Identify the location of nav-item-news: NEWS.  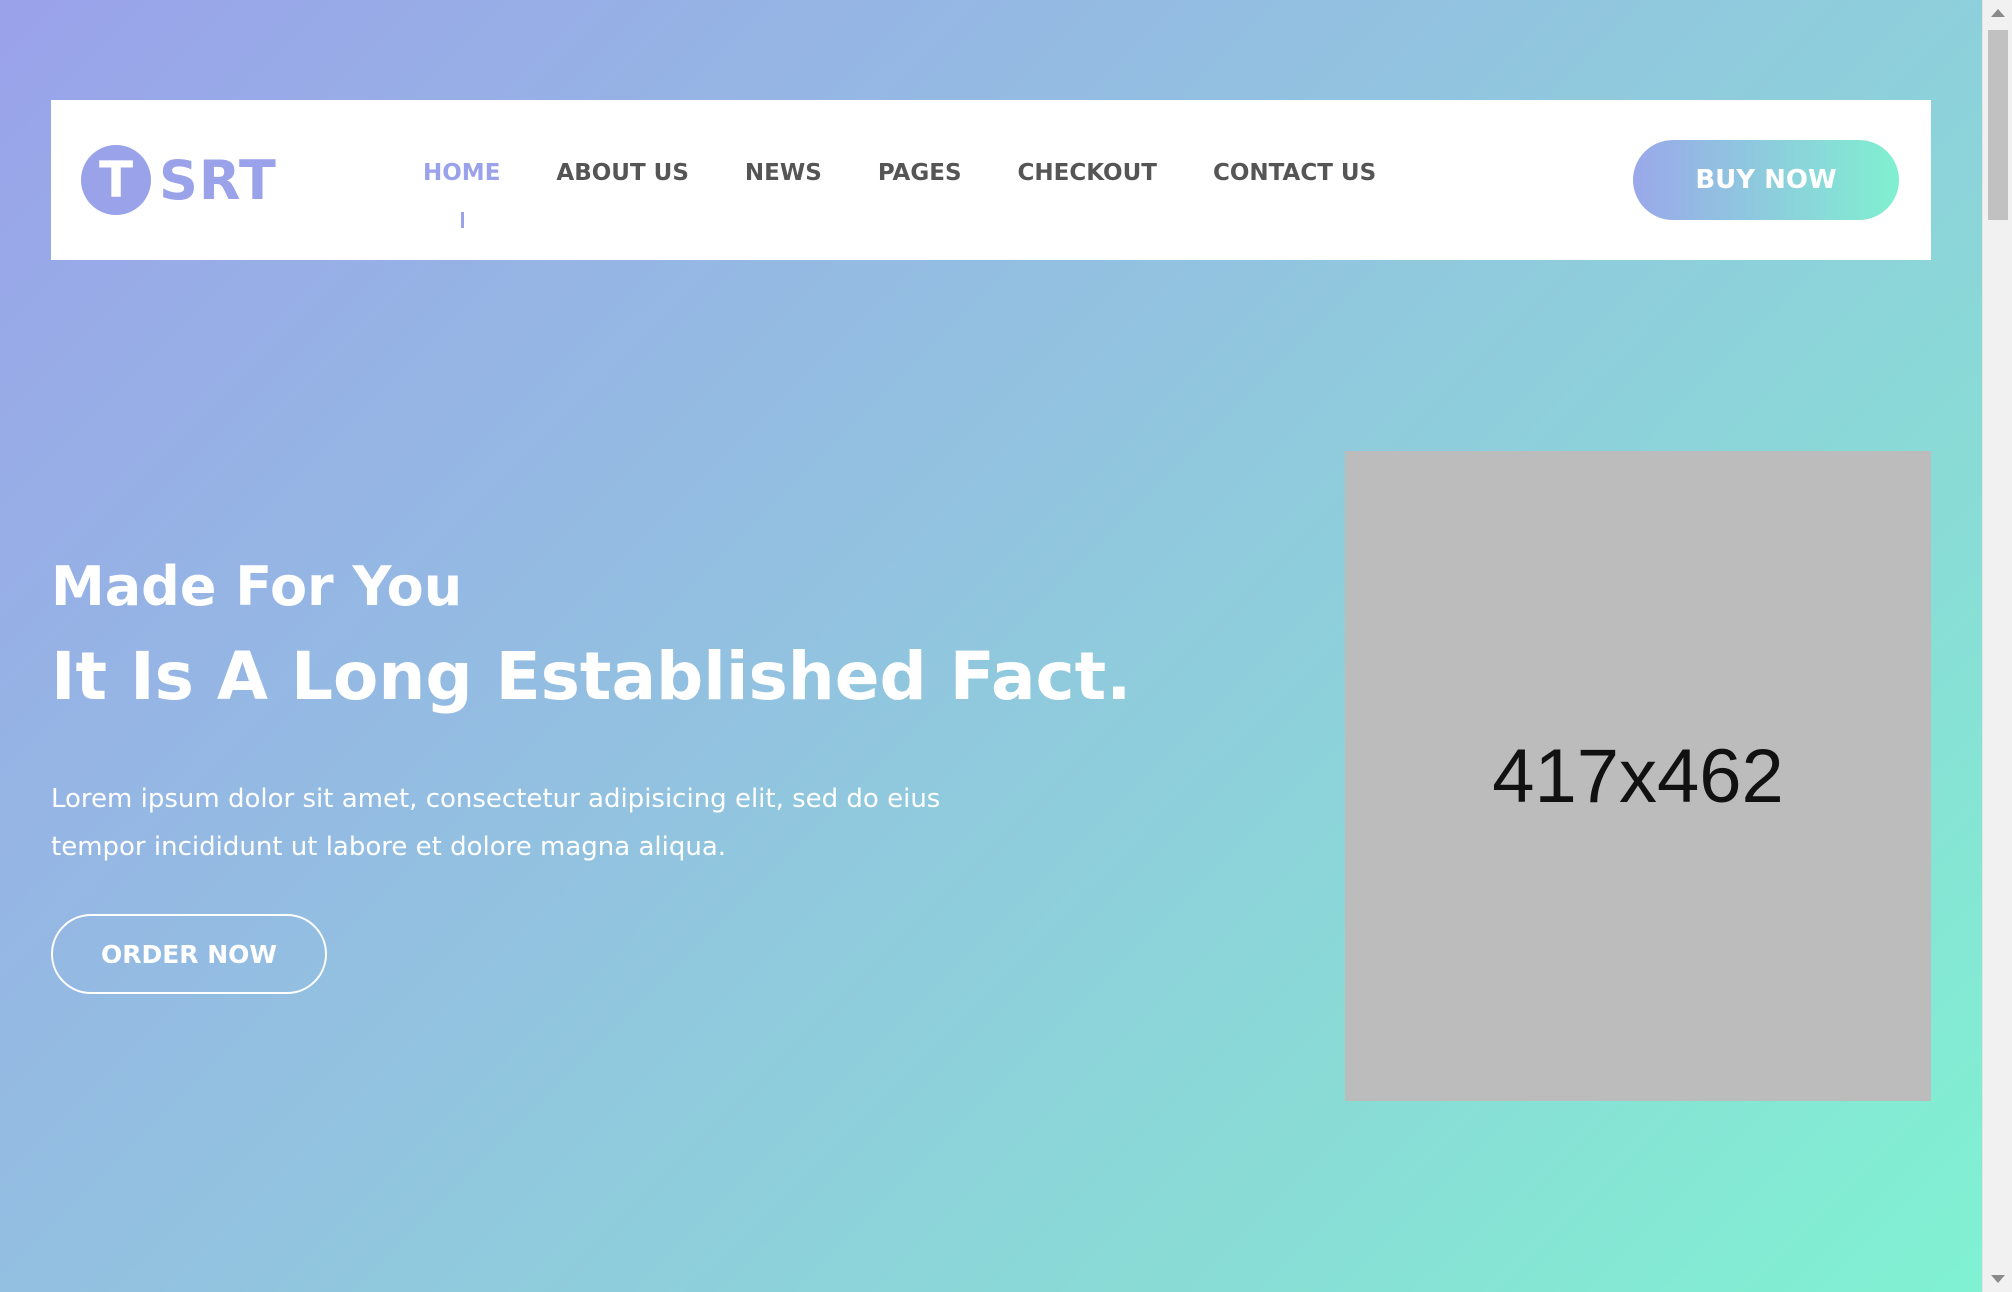
(783, 173).